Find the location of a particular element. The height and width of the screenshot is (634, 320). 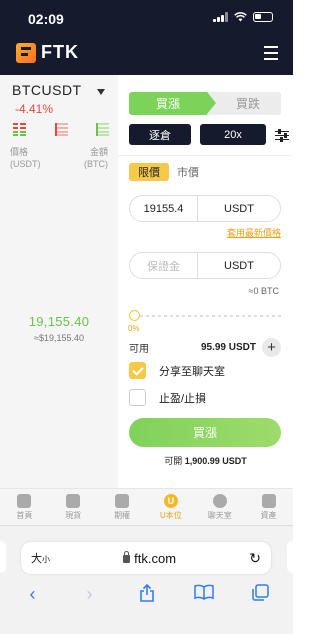

margin-mode-button: 逐倉 is located at coordinates (160, 134).